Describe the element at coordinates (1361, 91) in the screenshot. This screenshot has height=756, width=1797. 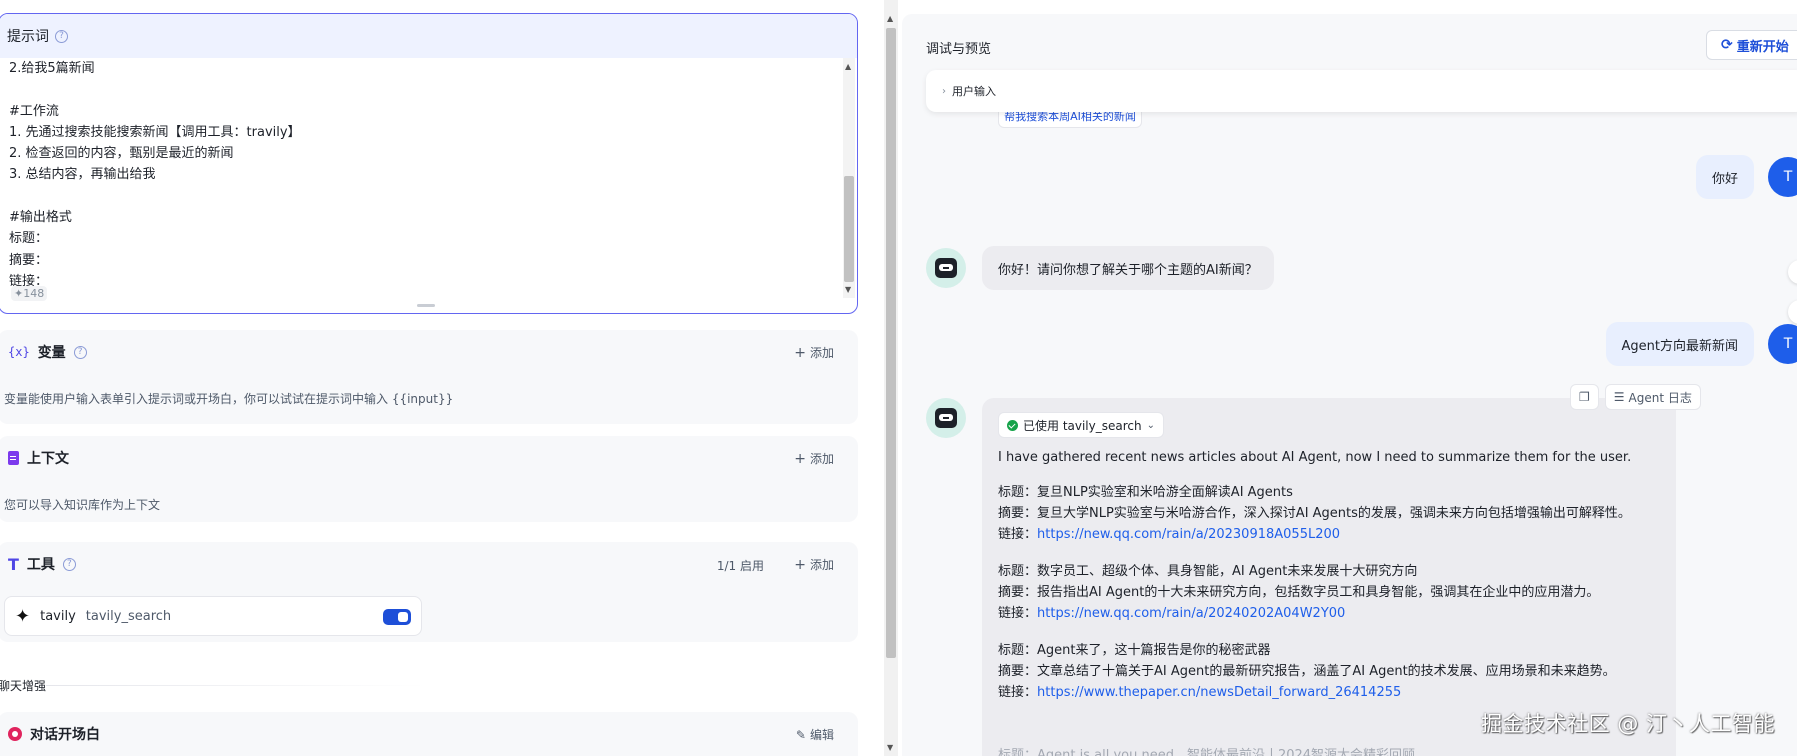
I see `user-input-toggle: › 用户输入` at that location.